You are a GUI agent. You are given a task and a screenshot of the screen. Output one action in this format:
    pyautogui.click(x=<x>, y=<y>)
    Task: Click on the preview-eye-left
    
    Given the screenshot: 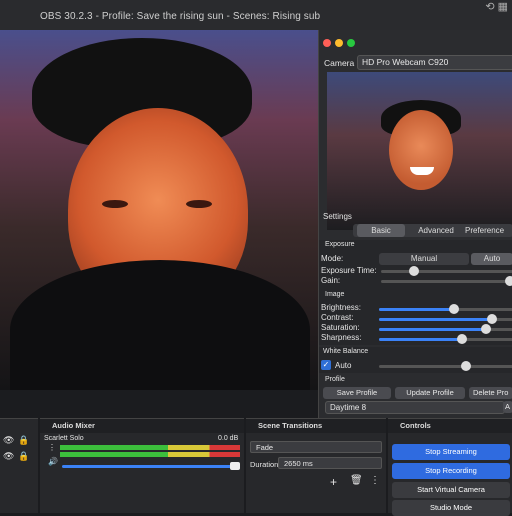 What is the action you would take?
    pyautogui.click(x=115, y=204)
    